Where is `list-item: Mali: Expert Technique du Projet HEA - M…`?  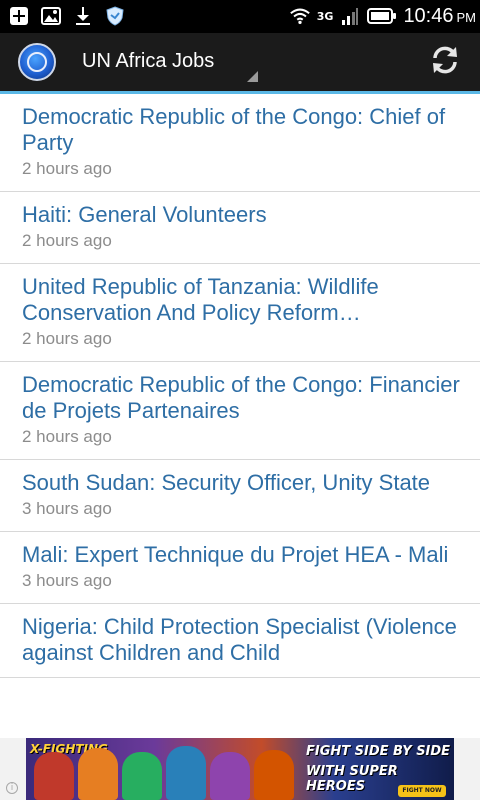
list-item: Mali: Expert Technique du Projet HEA - M… is located at coordinates (240, 568).